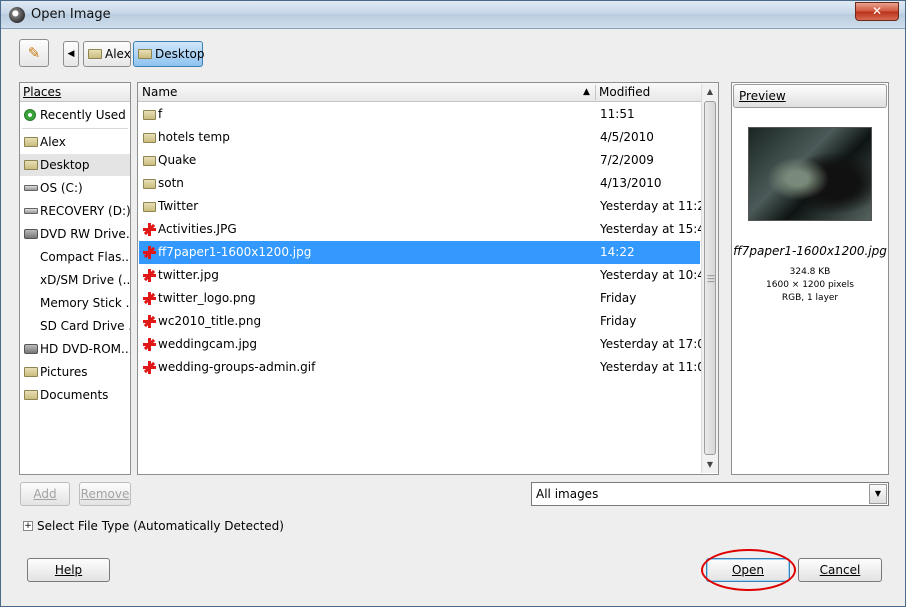 The width and height of the screenshot is (906, 607). What do you see at coordinates (118, 54) in the screenshot?
I see `breadcrumb-label: Alex` at bounding box center [118, 54].